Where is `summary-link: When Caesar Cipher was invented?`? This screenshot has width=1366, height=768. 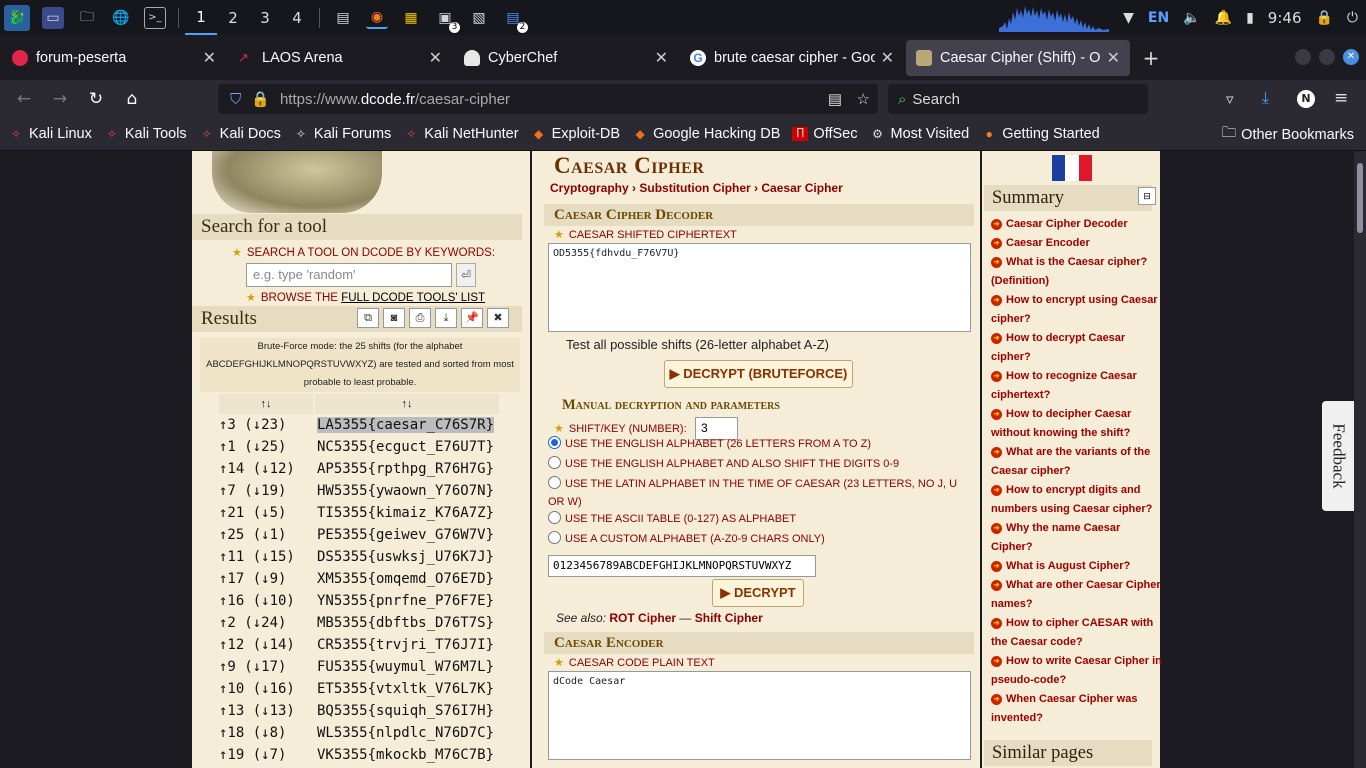
summary-link: When Caesar Cipher was invented? is located at coordinates (1077, 709).